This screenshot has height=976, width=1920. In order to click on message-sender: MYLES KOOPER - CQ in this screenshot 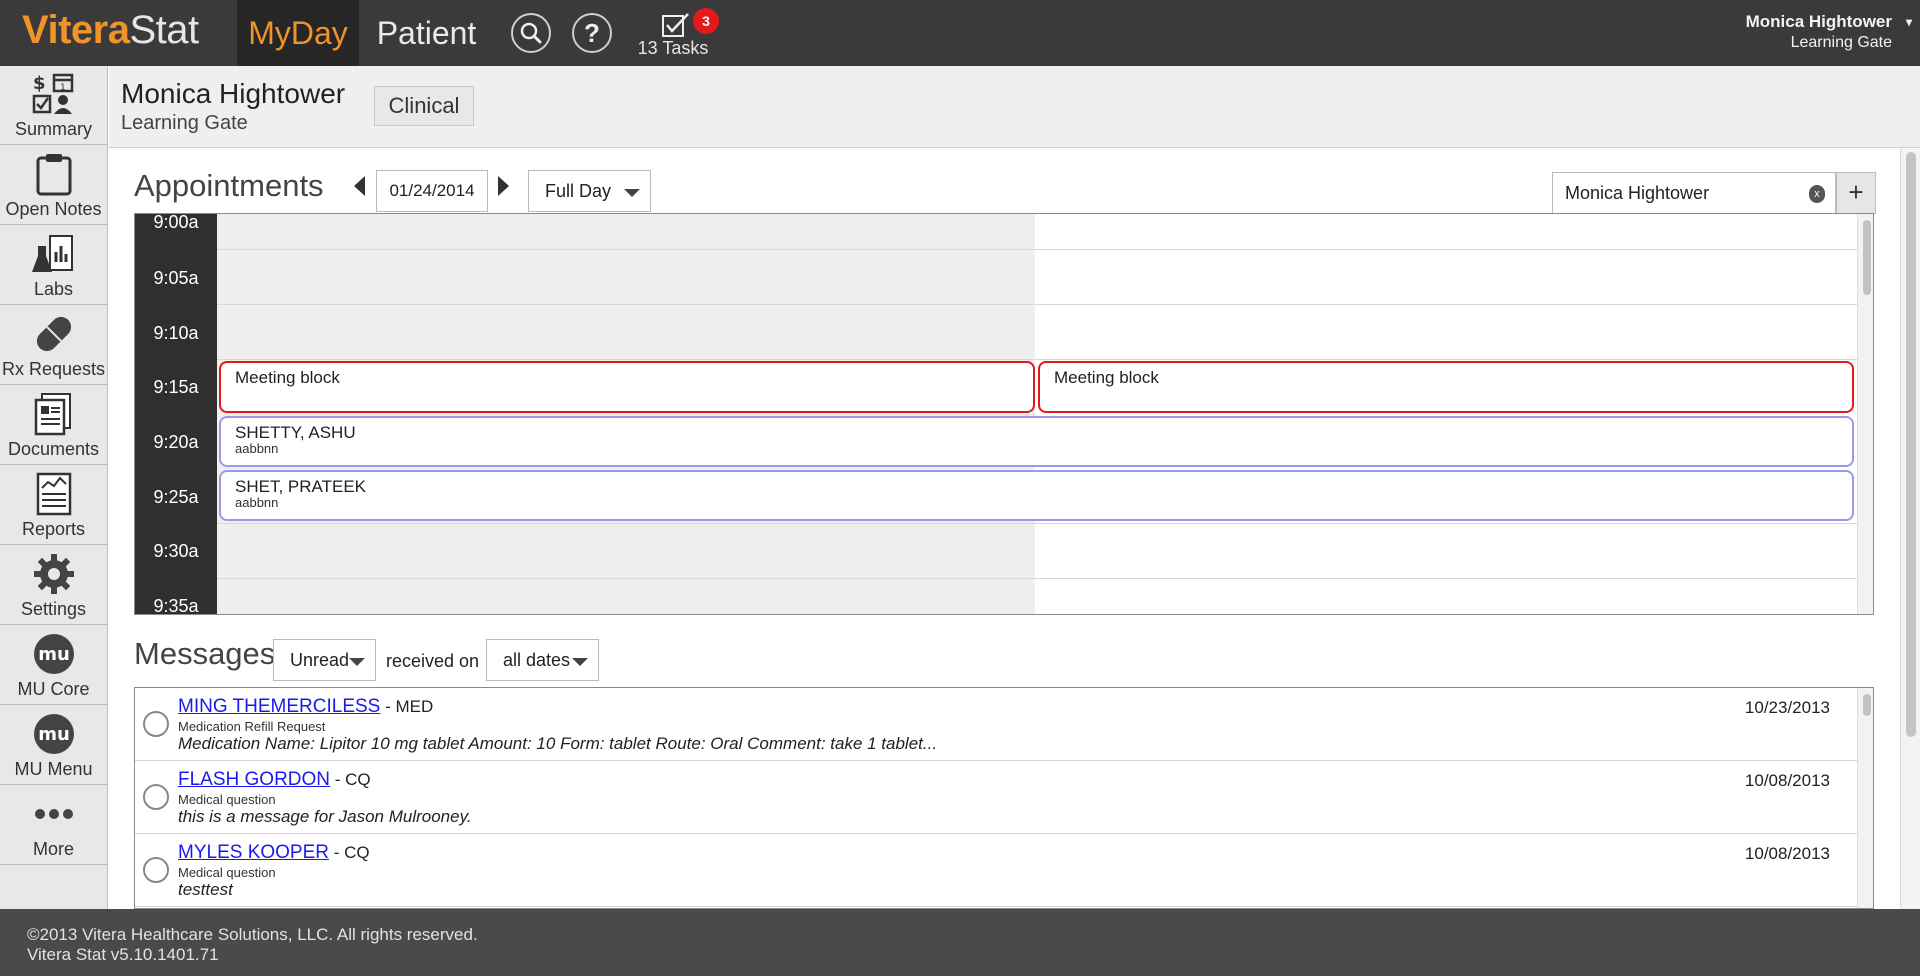, I will do `click(274, 853)`.